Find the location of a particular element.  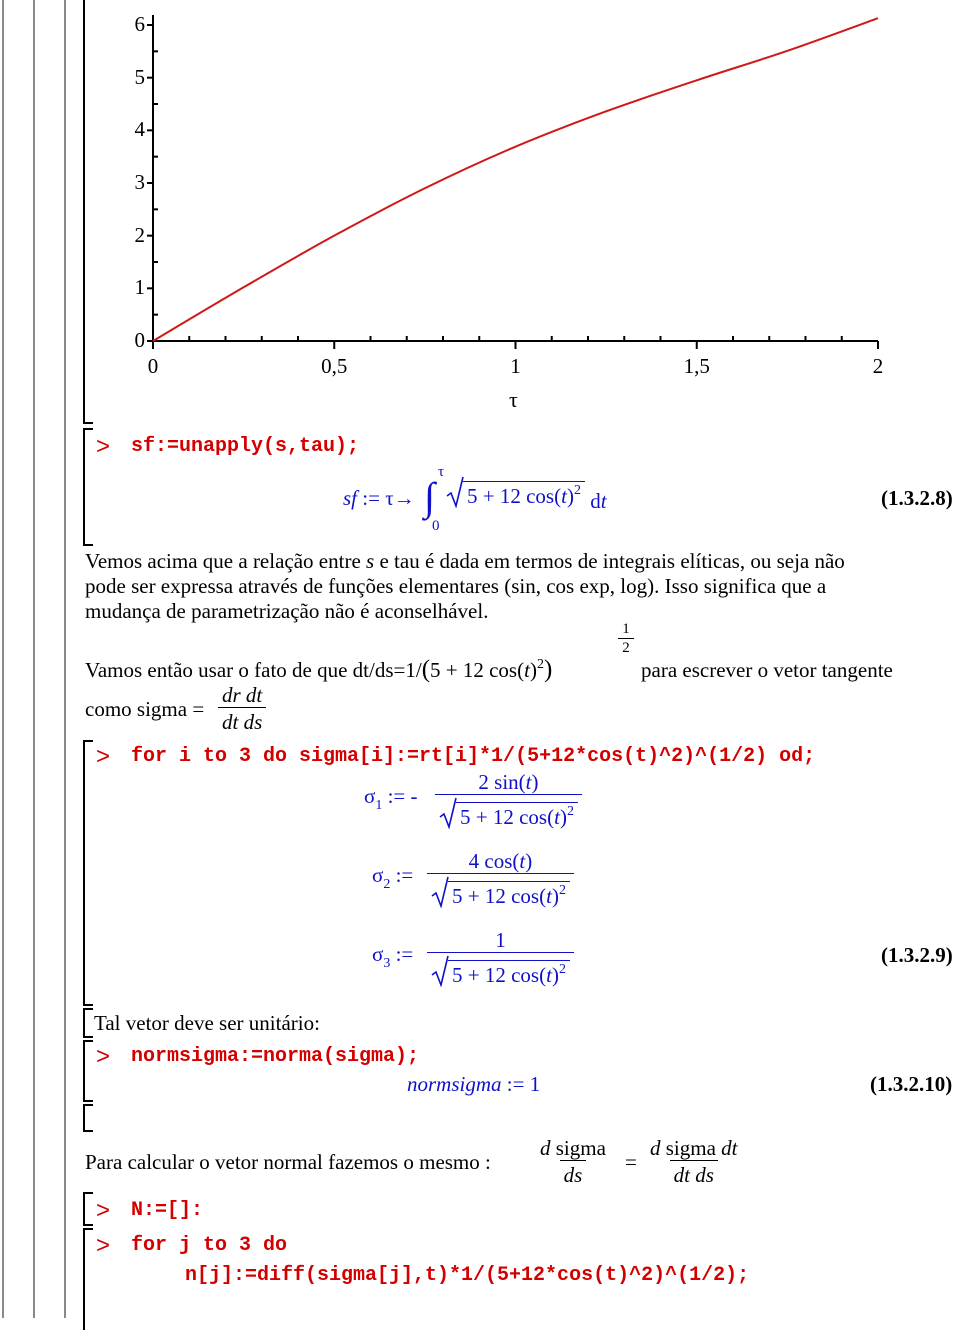

paragraph-line: Tal vetor deve ser unitário: is located at coordinates (207, 1023).